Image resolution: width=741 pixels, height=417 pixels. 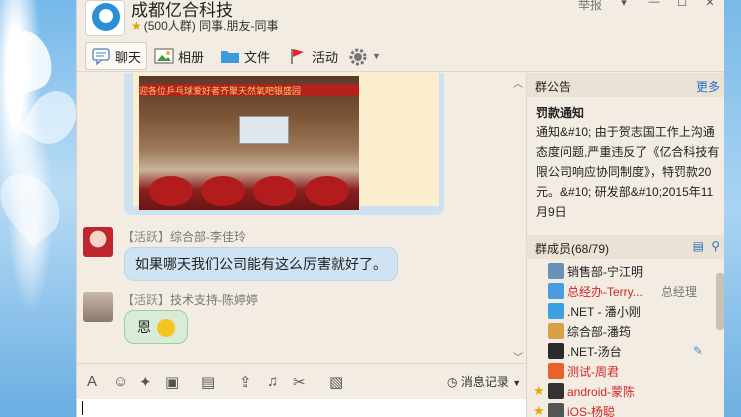 What do you see at coordinates (682, 5) in the screenshot?
I see `maximize-button: ☐` at bounding box center [682, 5].